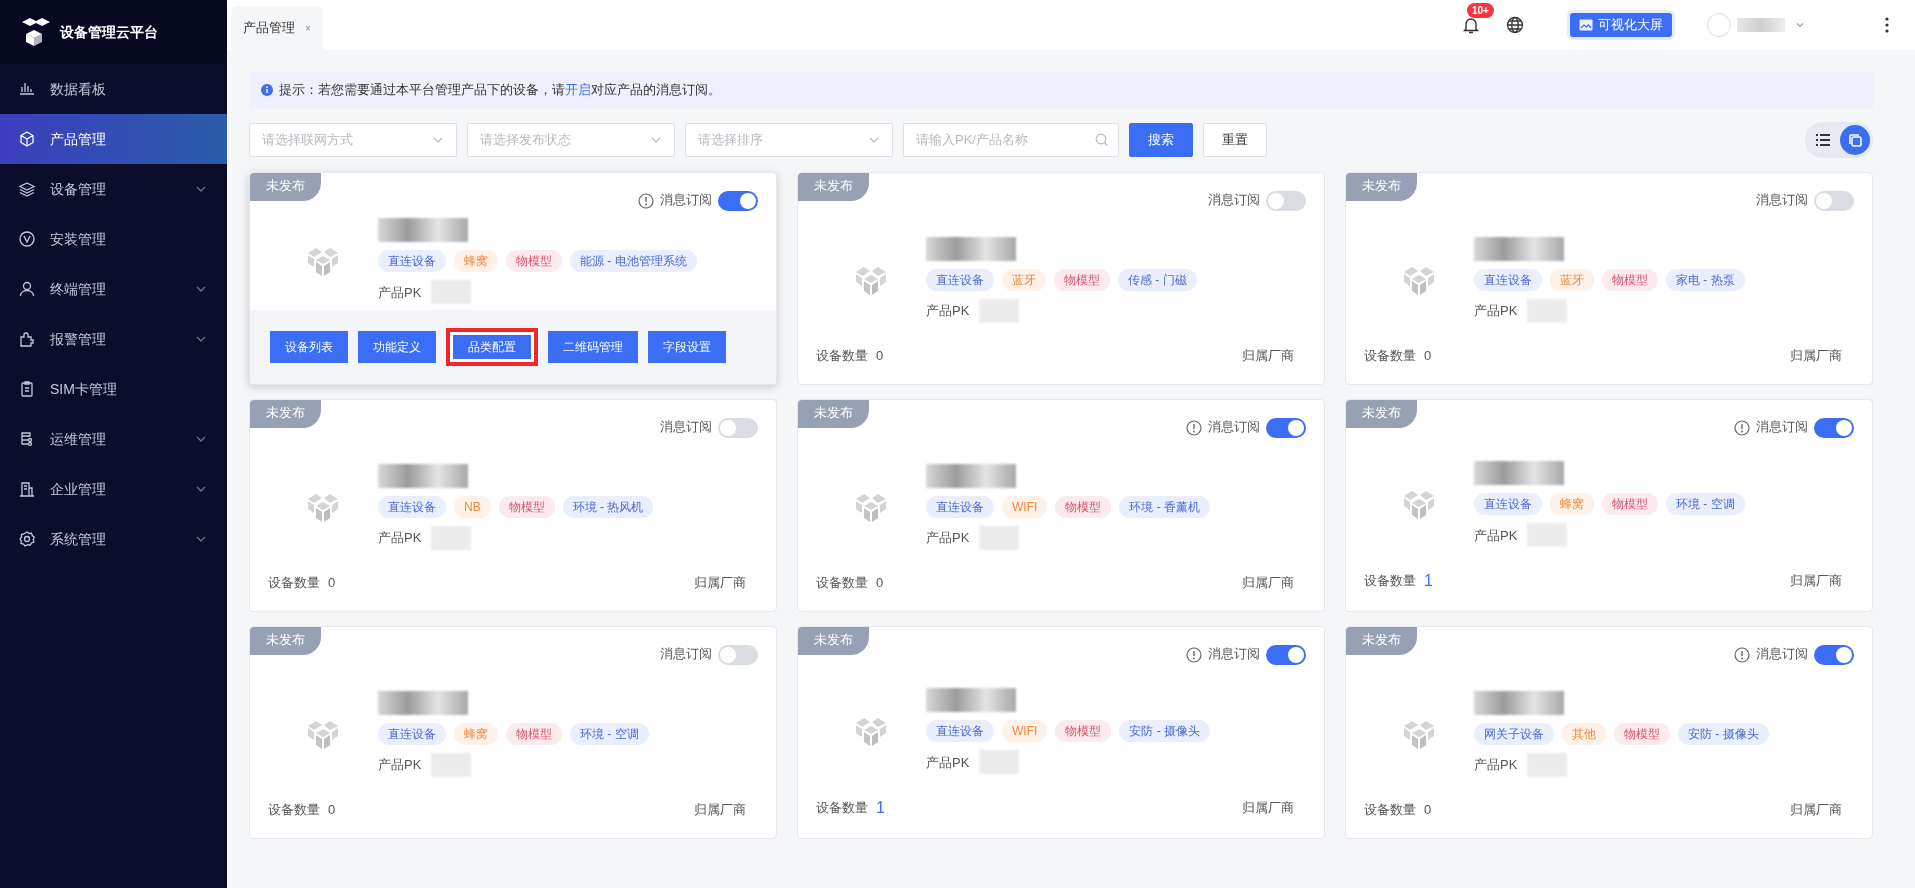  What do you see at coordinates (1471, 25) in the screenshot?
I see `bell-icon` at bounding box center [1471, 25].